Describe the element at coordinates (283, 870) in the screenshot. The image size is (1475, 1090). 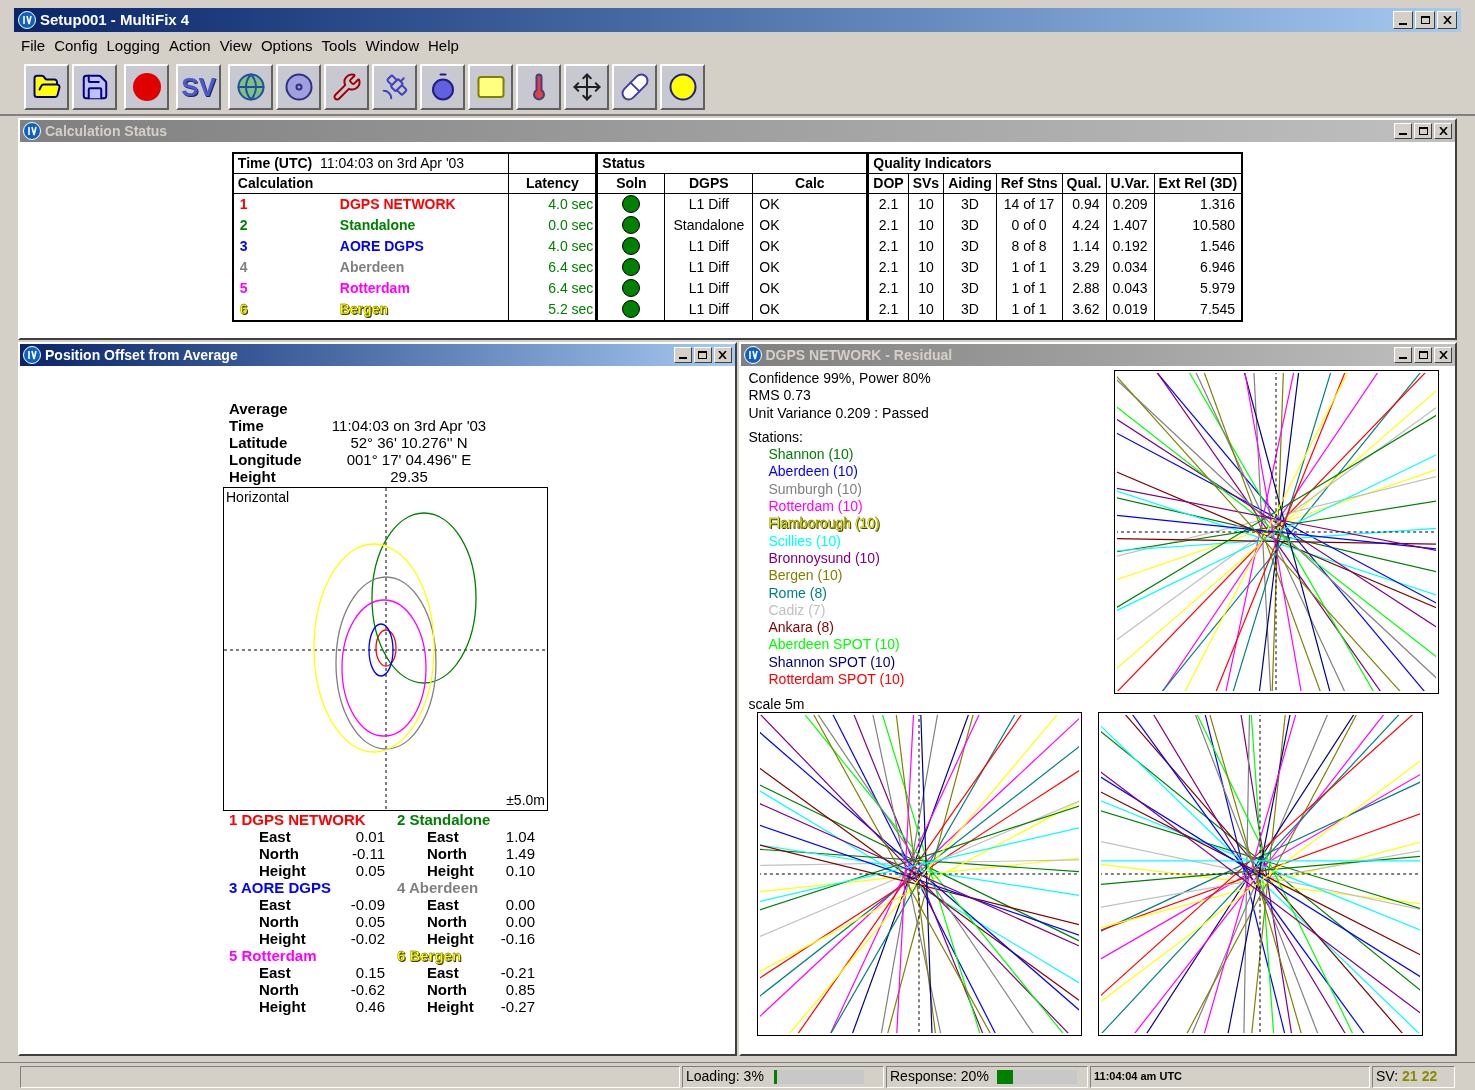
I see `offset-label: Height` at that location.